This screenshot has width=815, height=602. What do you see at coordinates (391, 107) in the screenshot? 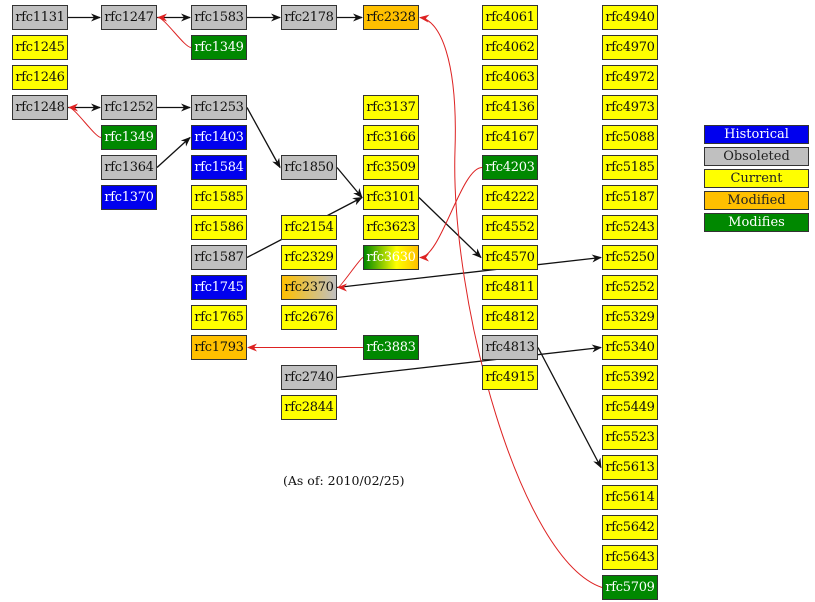
I see `node-rfc3137: rfc3137` at bounding box center [391, 107].